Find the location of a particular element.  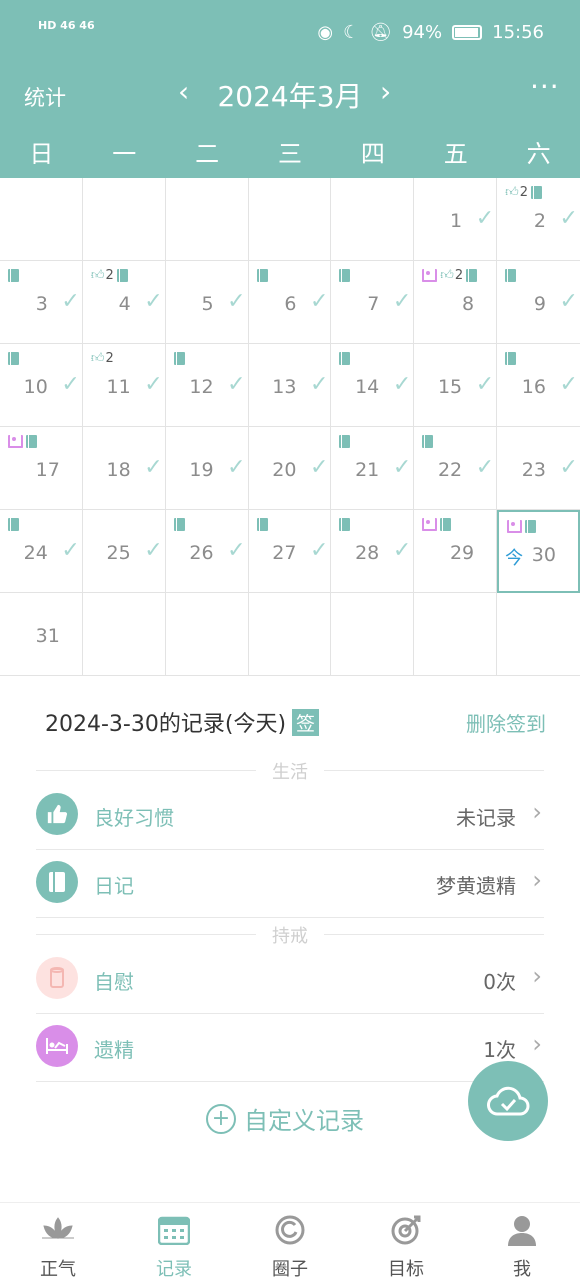

calendar-day: 20 ✓ is located at coordinates (290, 468).